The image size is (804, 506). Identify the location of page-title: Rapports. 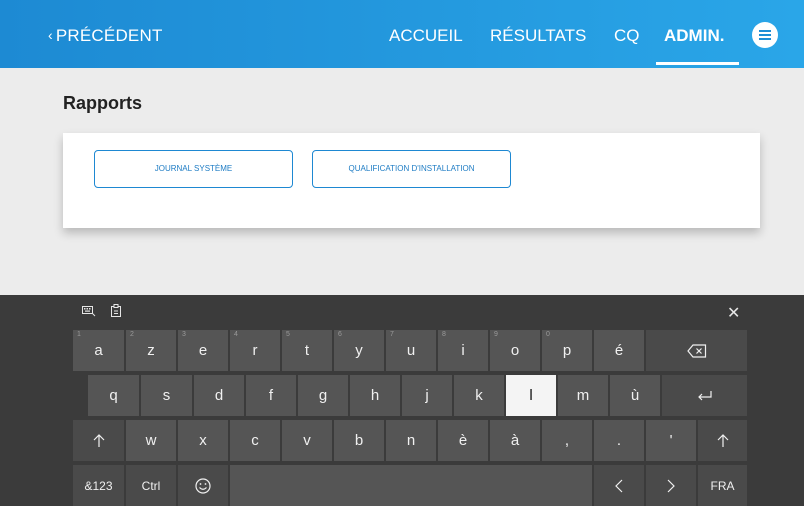
(103, 103).